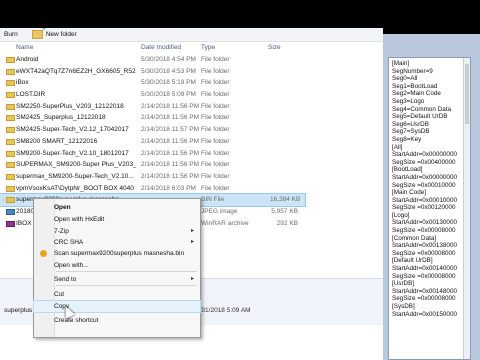 The height and width of the screenshot is (360, 480). I want to click on file-row: LOST.DIR 5/30/2018 5:09 PM File folder, so click(152, 95).